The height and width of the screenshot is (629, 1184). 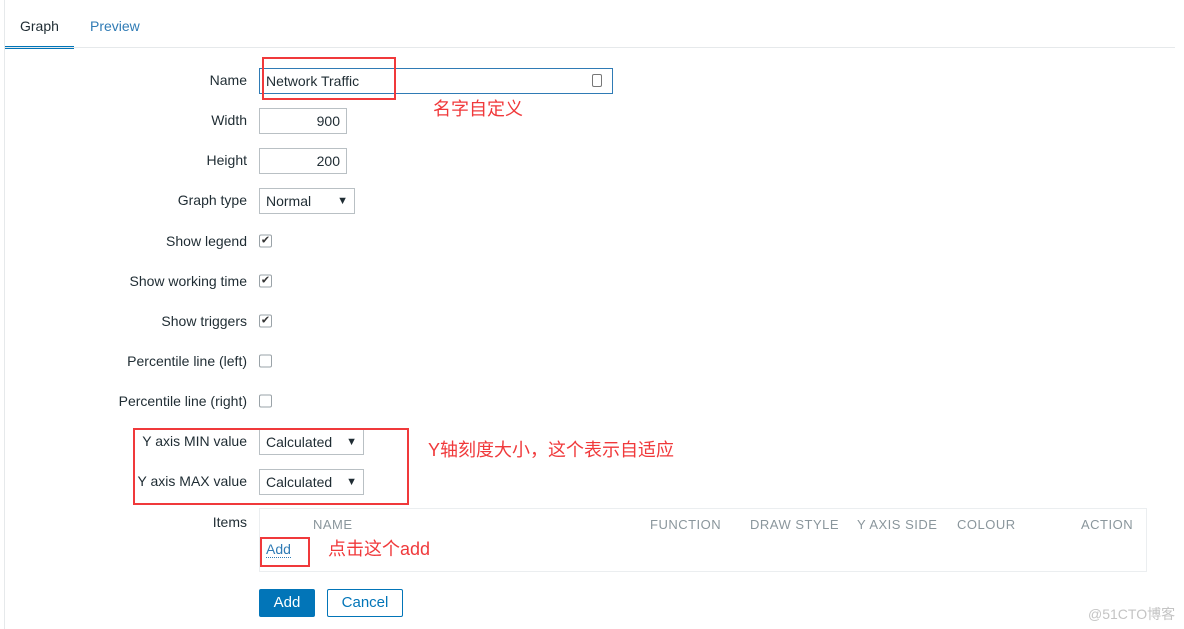 What do you see at coordinates (478, 109) in the screenshot?
I see `annotation-name: 名字自定义` at bounding box center [478, 109].